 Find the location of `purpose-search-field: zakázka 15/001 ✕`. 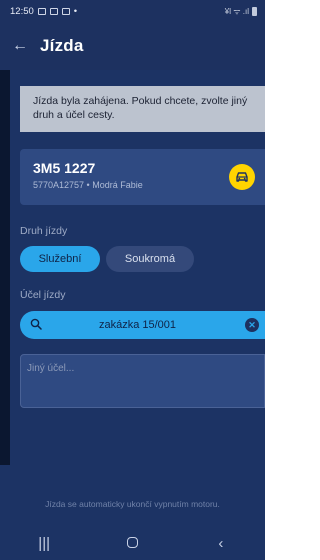

purpose-search-field: zakázka 15/001 ✕ is located at coordinates (142, 325).